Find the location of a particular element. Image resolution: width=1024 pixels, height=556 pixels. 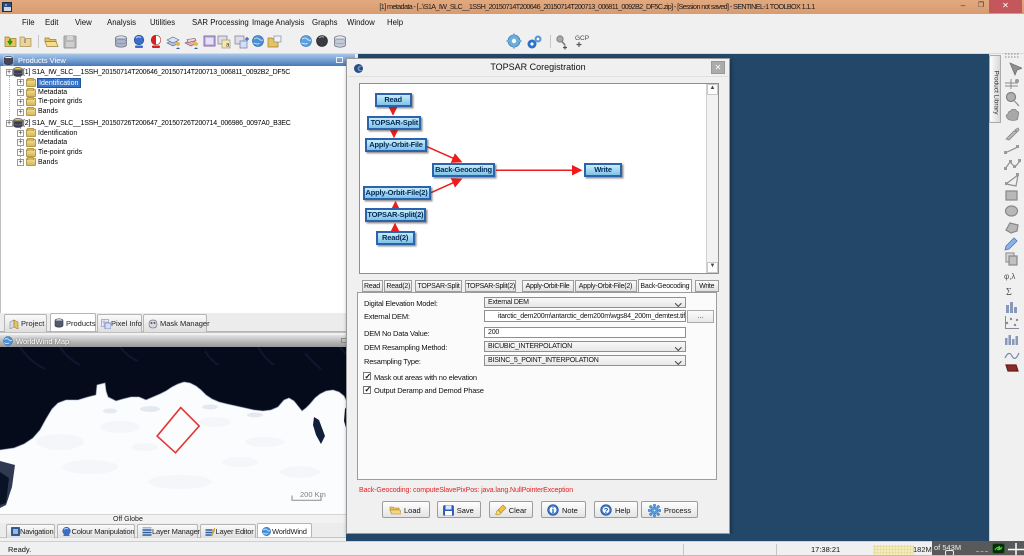

svg-text: φ,λ is located at coordinates (1009, 276).